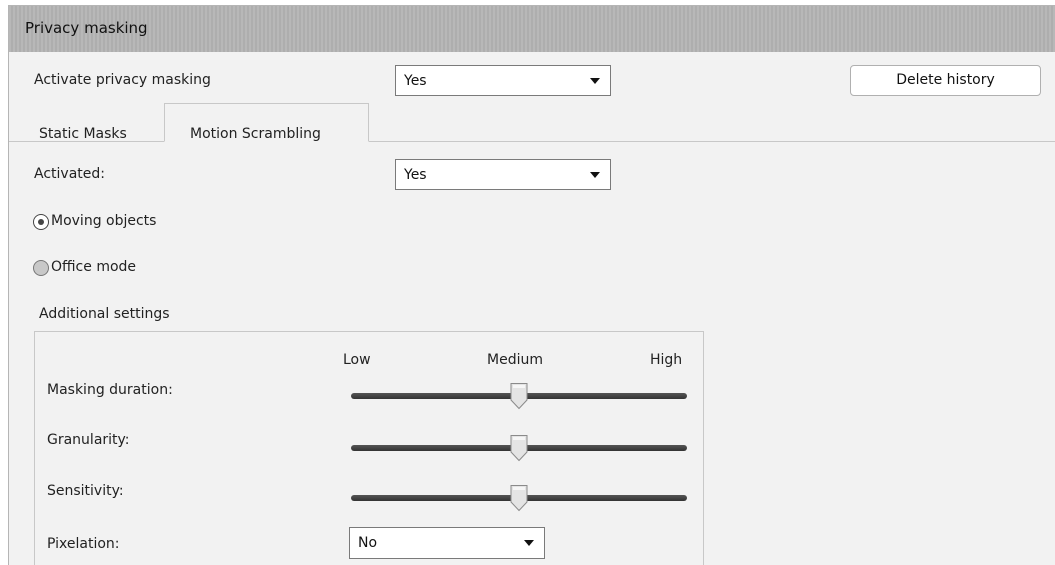  Describe the element at coordinates (503, 174) in the screenshot. I see `activated-dropdown: Yes` at that location.